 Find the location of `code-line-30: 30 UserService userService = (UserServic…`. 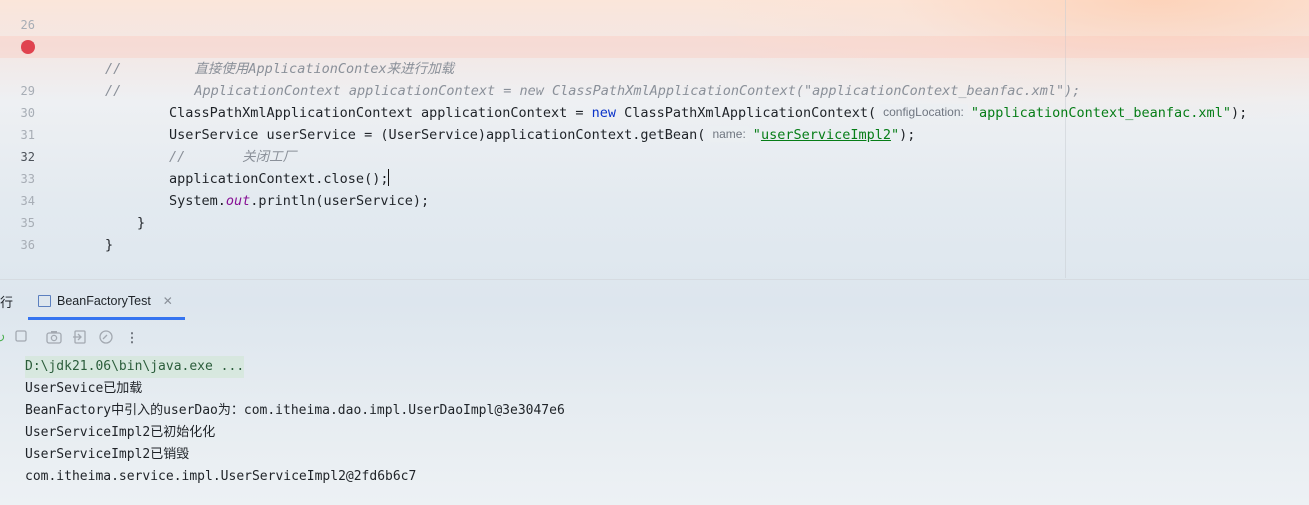

code-line-30: 30 UserService userService = (UserServic… is located at coordinates (654, 111).